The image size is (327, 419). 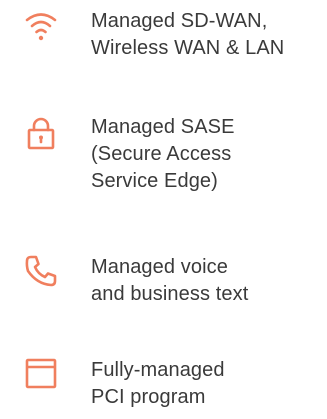 What do you see at coordinates (161, 154) in the screenshot?
I see `feature-line: (Secure Access` at bounding box center [161, 154].